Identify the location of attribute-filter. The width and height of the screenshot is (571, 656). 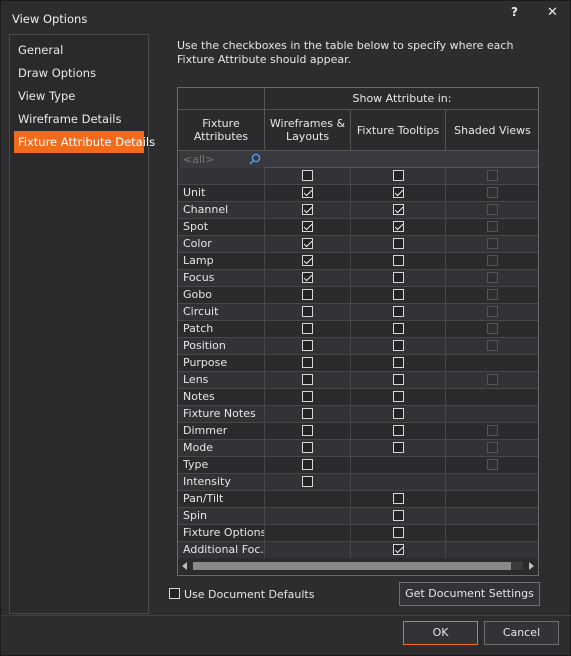
(222, 159).